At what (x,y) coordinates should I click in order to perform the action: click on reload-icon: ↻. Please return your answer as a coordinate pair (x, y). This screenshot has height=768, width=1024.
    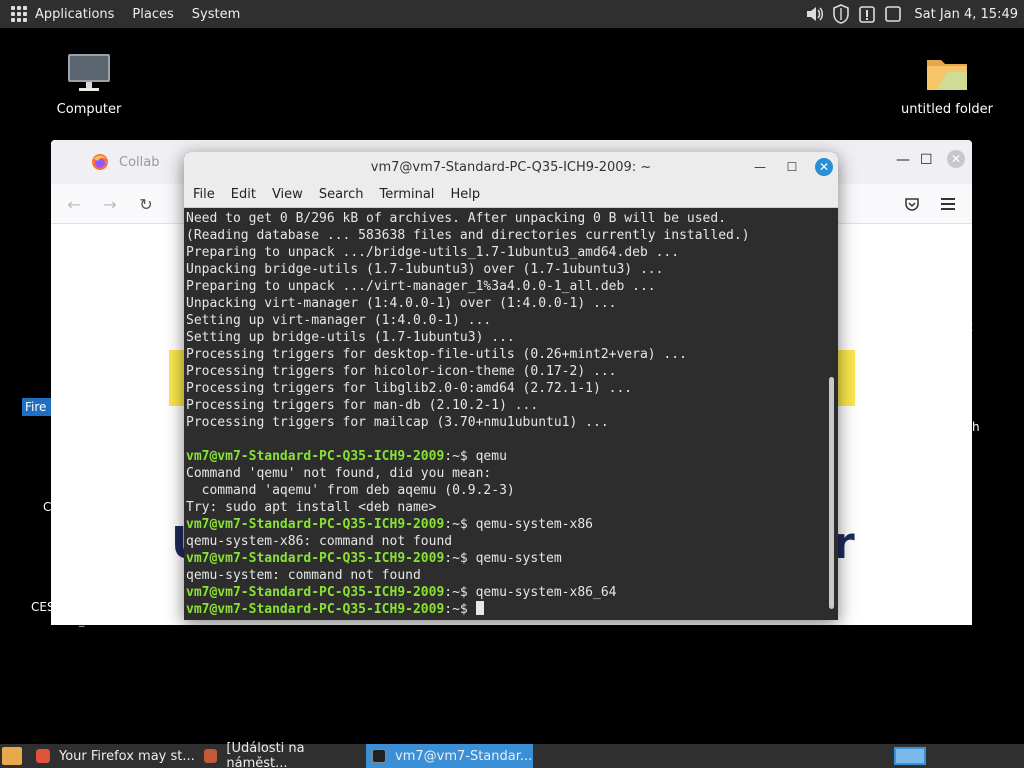
    Looking at the image, I should click on (146, 204).